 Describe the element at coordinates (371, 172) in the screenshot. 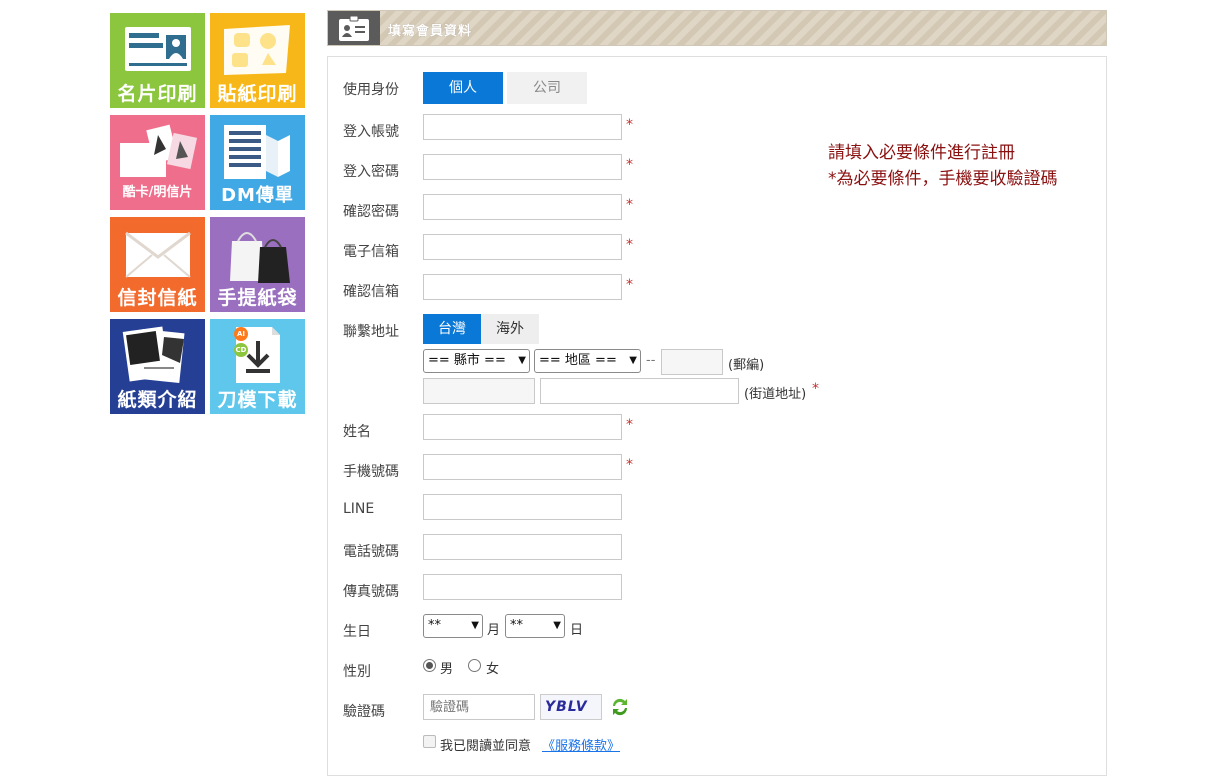

I see `password-label: 登入密碼` at that location.